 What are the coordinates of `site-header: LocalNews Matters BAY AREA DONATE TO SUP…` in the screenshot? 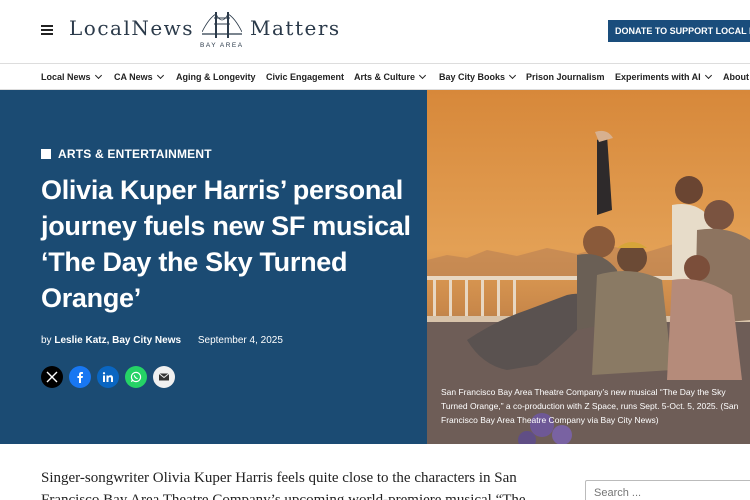 It's located at (375, 31).